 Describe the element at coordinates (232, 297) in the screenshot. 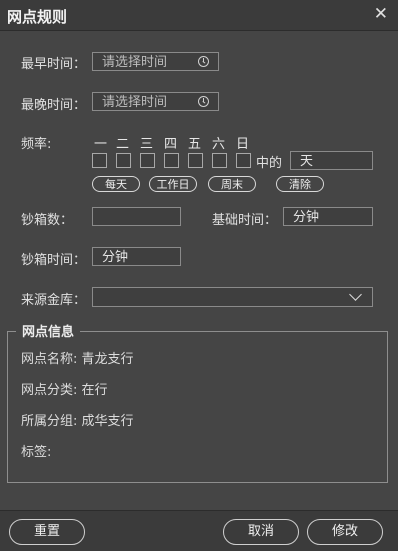

I see `source-vault-select` at that location.